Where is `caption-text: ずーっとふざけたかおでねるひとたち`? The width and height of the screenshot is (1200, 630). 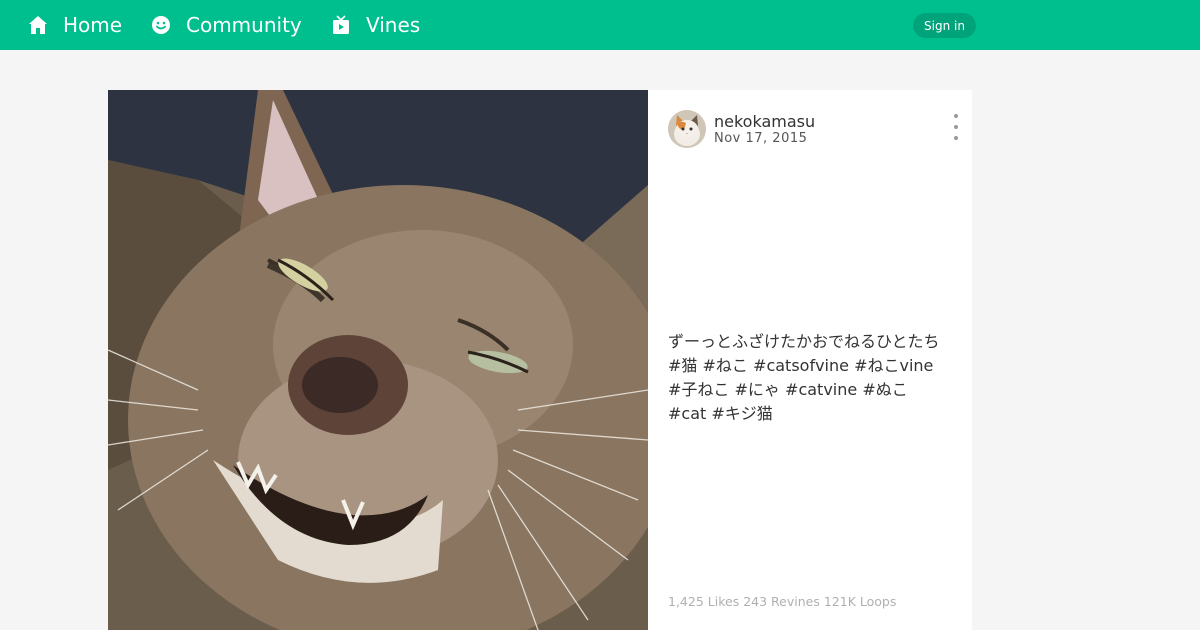 caption-text: ずーっとふざけたかおでねるひとたち is located at coordinates (804, 341).